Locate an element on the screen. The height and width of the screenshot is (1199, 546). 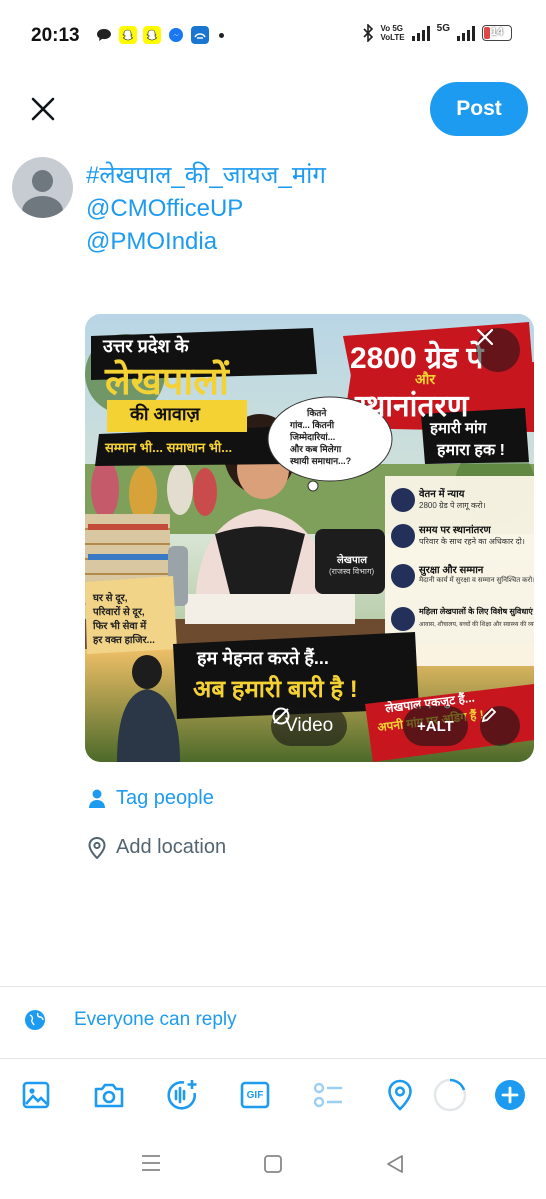
avatar is located at coordinates (42, 187).